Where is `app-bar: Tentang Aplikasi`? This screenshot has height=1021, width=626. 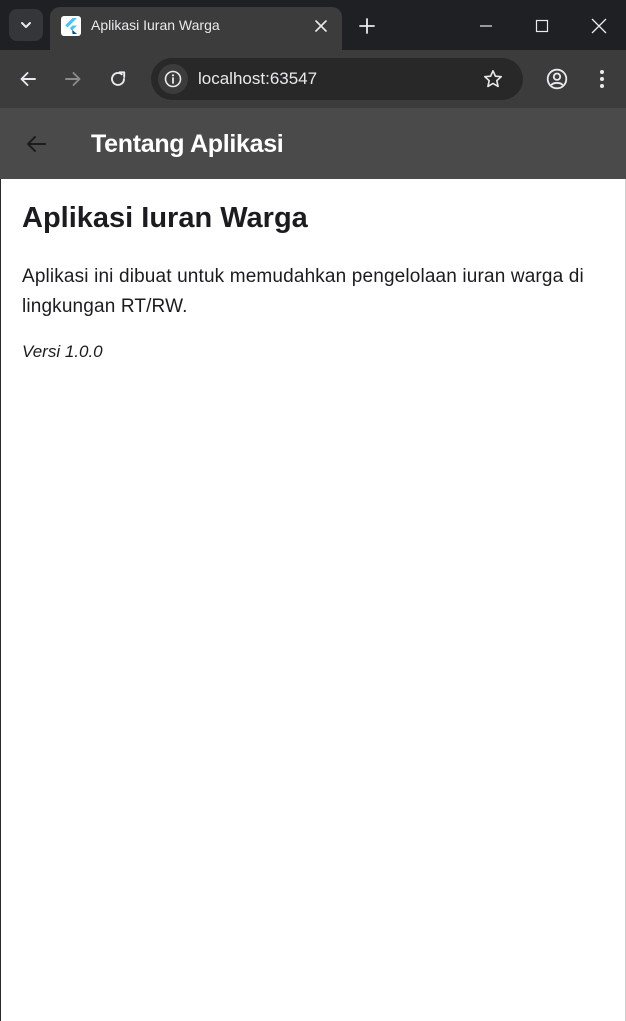 app-bar: Tentang Aplikasi is located at coordinates (313, 143).